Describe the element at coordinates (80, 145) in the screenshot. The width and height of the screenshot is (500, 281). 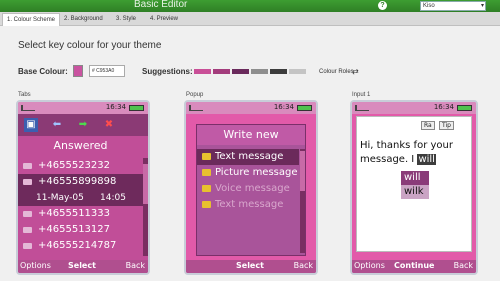
I see `list-title: Answered` at that location.